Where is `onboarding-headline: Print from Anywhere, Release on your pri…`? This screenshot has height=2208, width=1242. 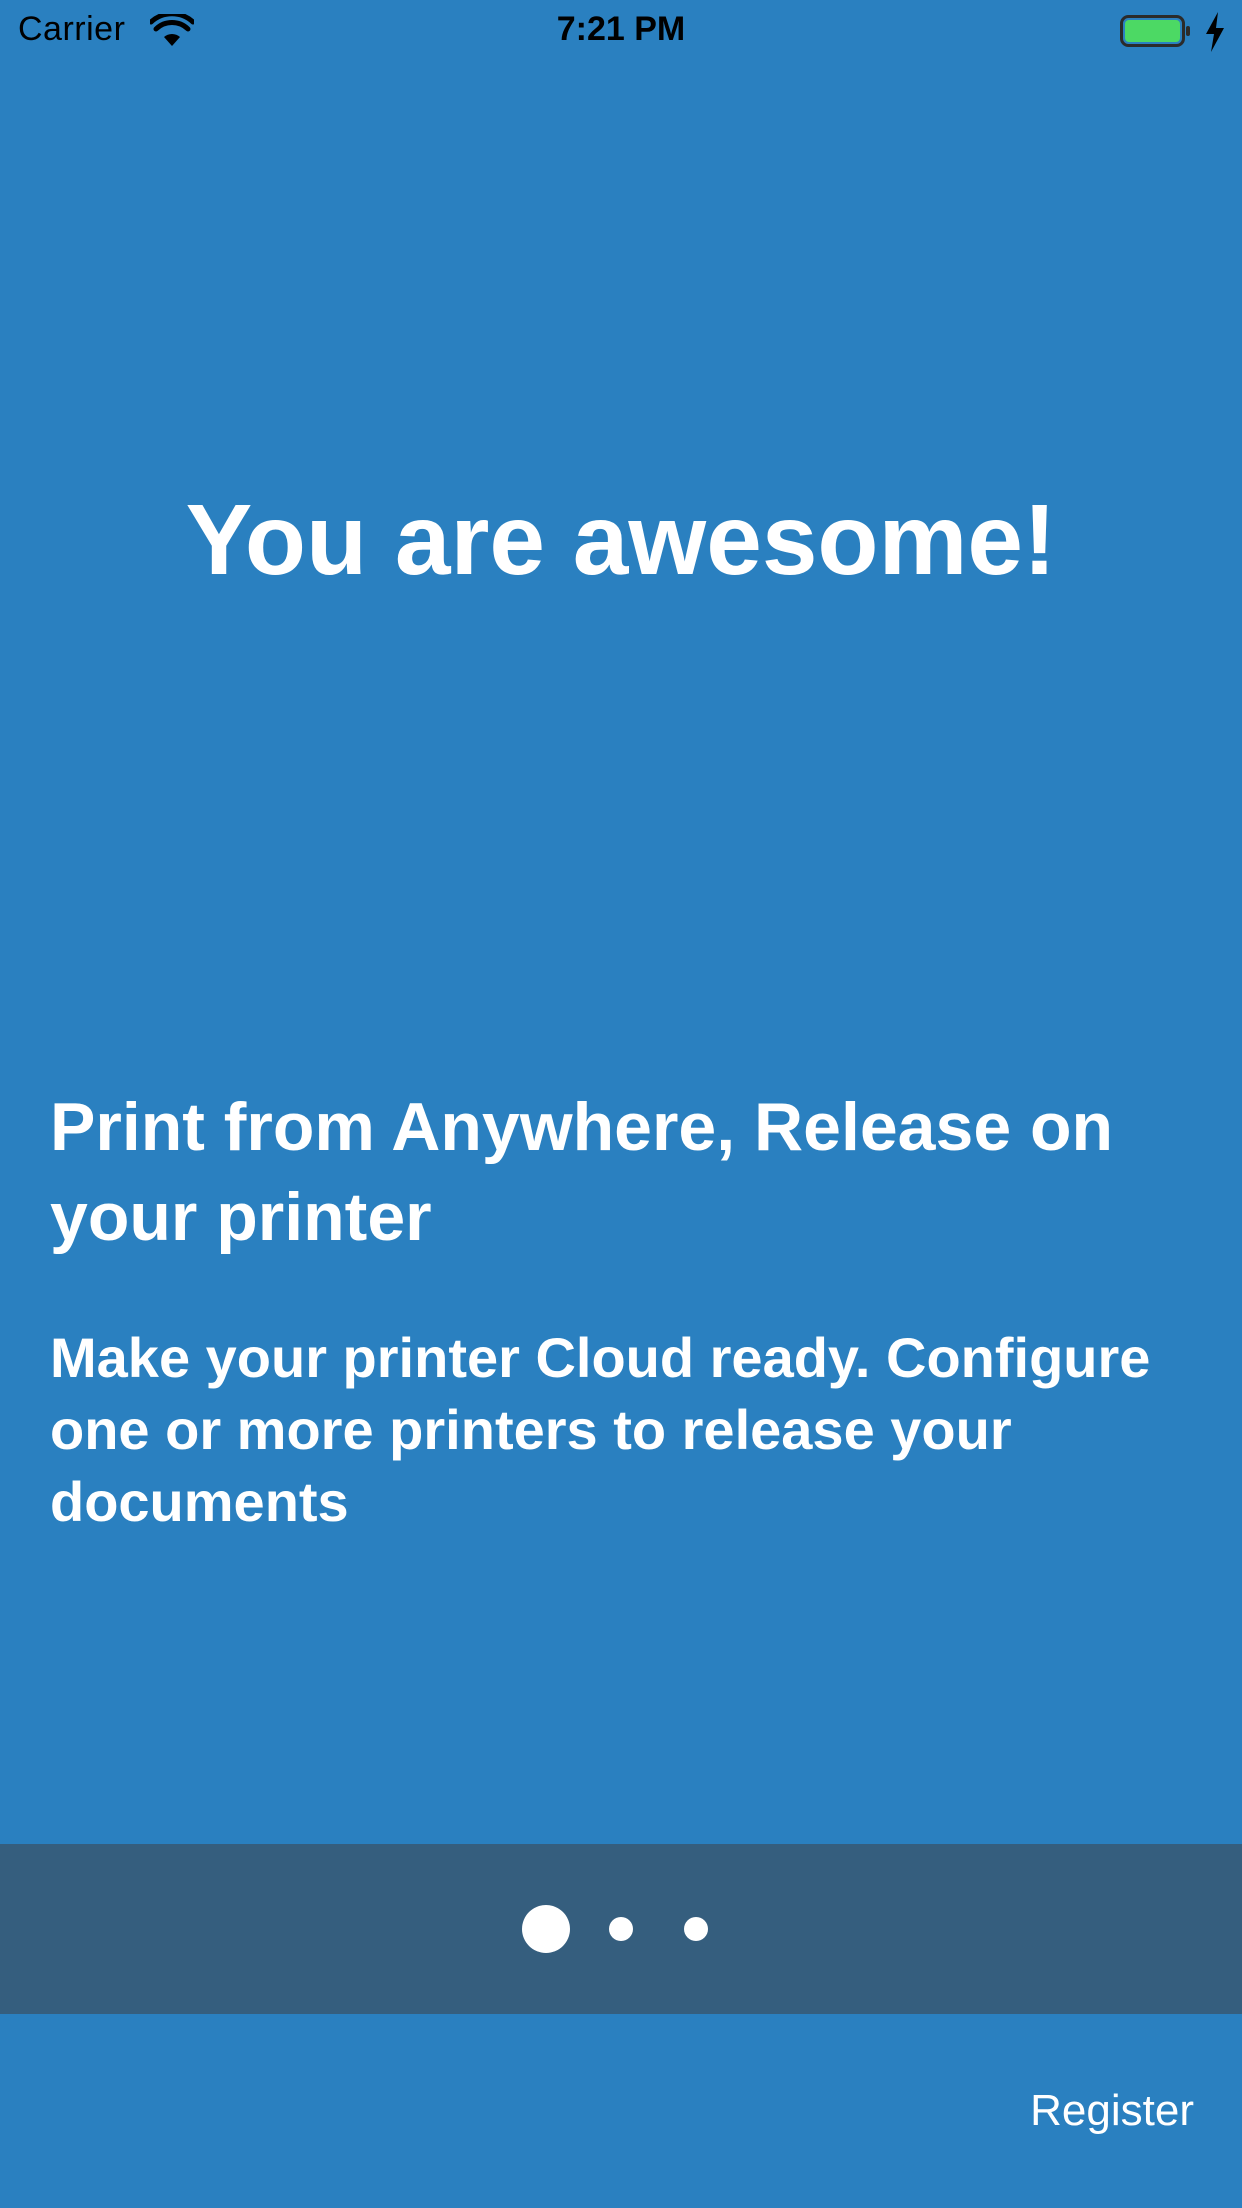
onboarding-headline: Print from Anywhere, Release on your pri… is located at coordinates (582, 1172).